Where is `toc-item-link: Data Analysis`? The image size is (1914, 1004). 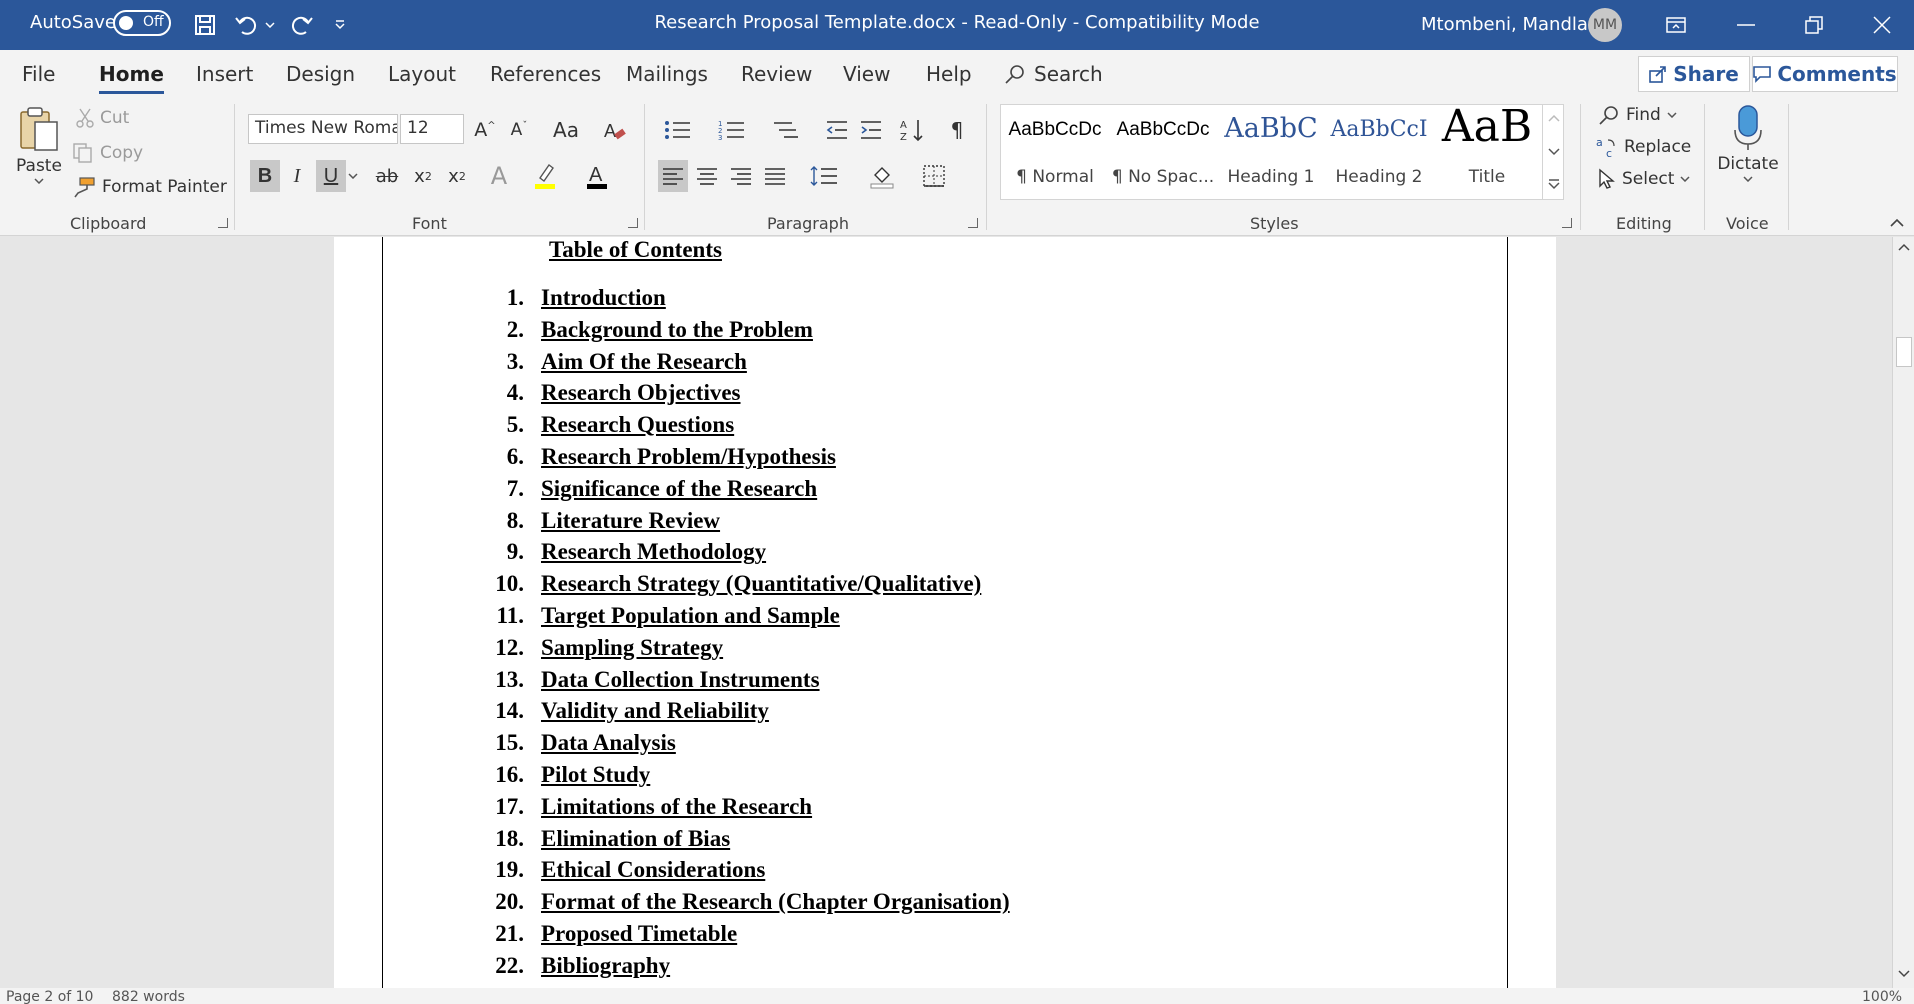 toc-item-link: Data Analysis is located at coordinates (608, 743).